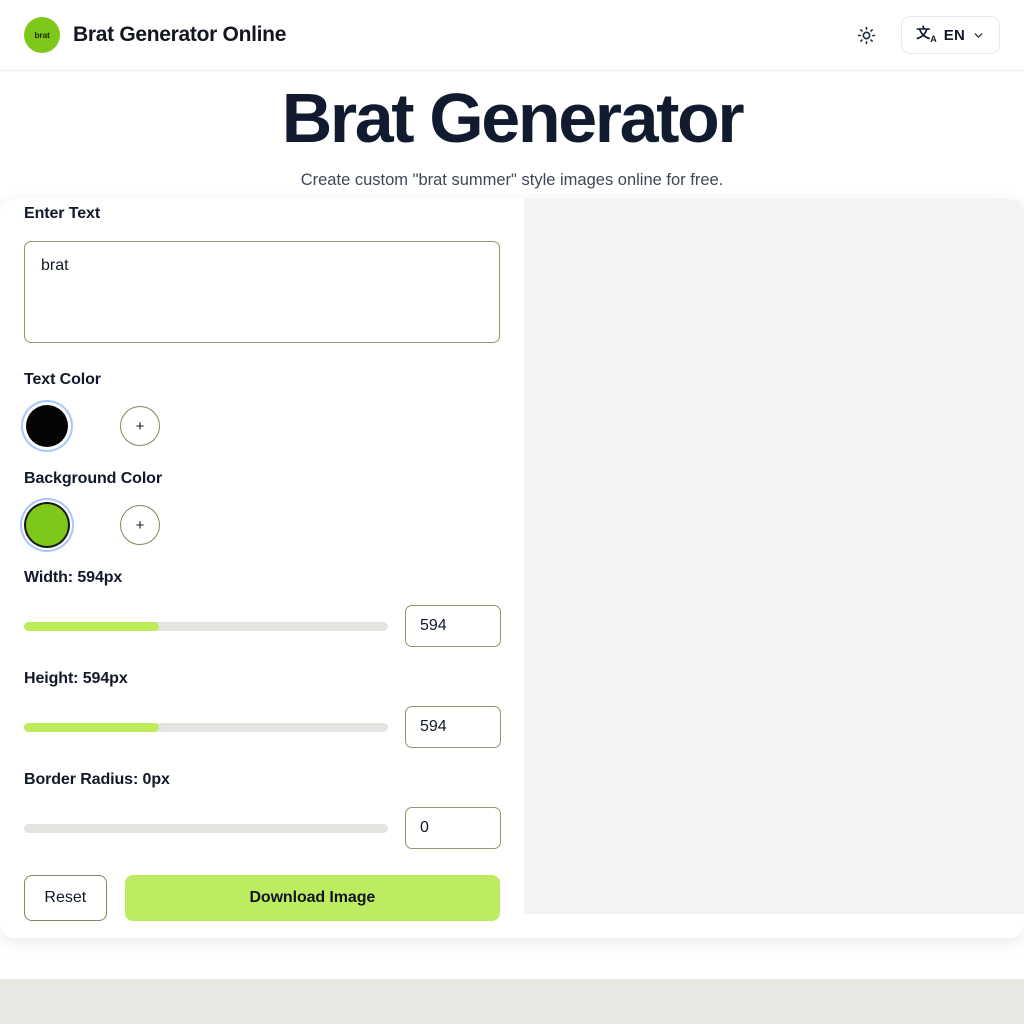 This screenshot has width=1024, height=1024. I want to click on height-slider-fill, so click(91, 727).